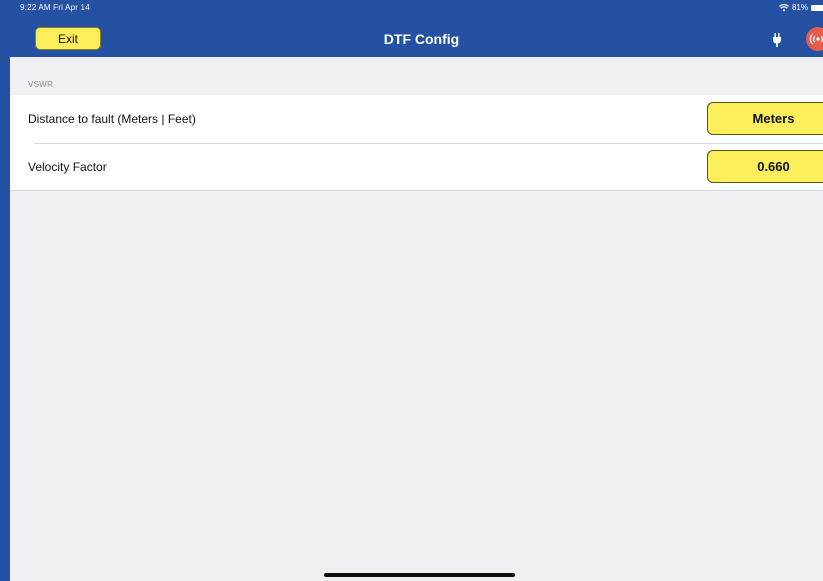 The height and width of the screenshot is (581, 823). Describe the element at coordinates (55, 7) in the screenshot. I see `status-time: 9:22 AM Fri Apr 14` at that location.